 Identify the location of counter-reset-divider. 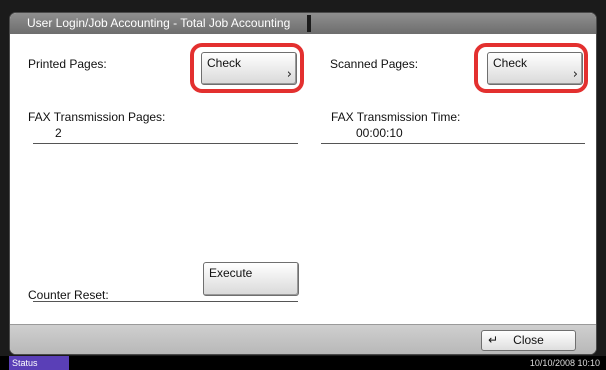
(165, 301).